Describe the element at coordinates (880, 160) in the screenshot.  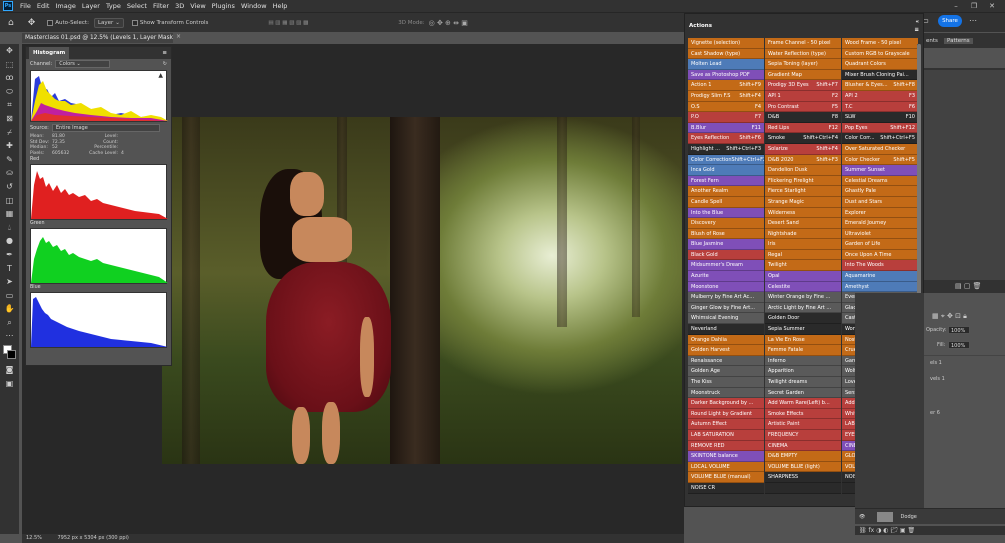
I see `action-item: Color Checker Shift+F5` at that location.